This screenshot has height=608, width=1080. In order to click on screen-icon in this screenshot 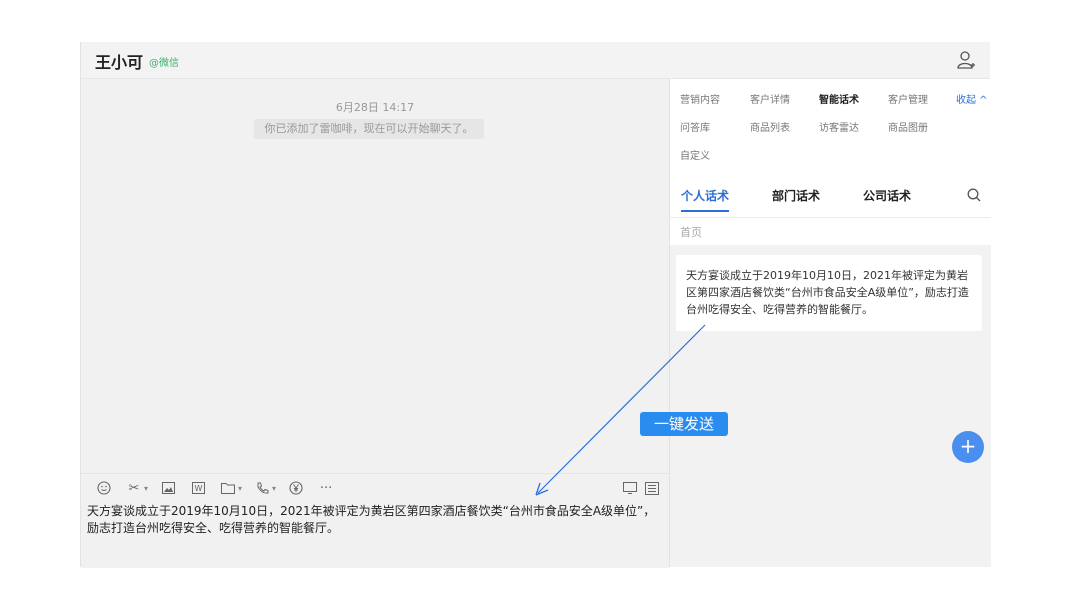, I will do `click(630, 488)`.